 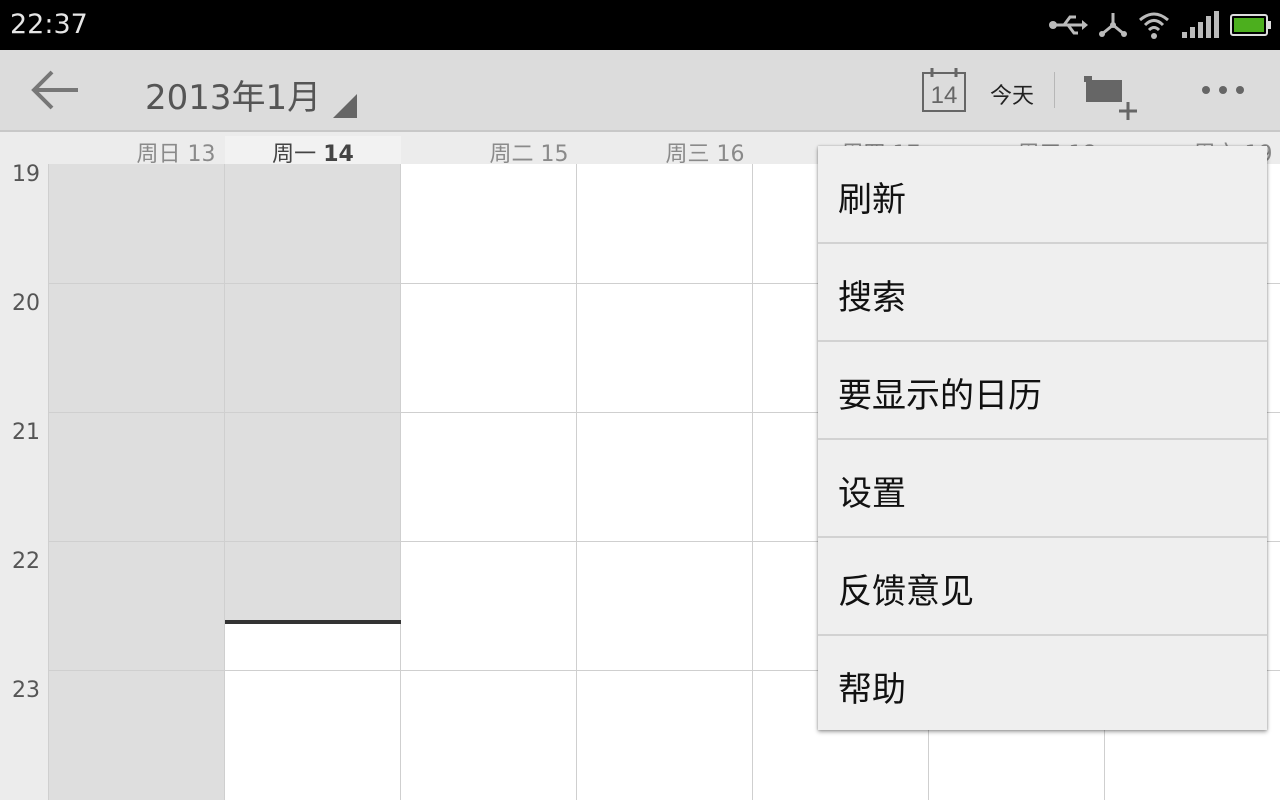 What do you see at coordinates (1042, 489) in the screenshot?
I see `menu-item-settings: 设置` at bounding box center [1042, 489].